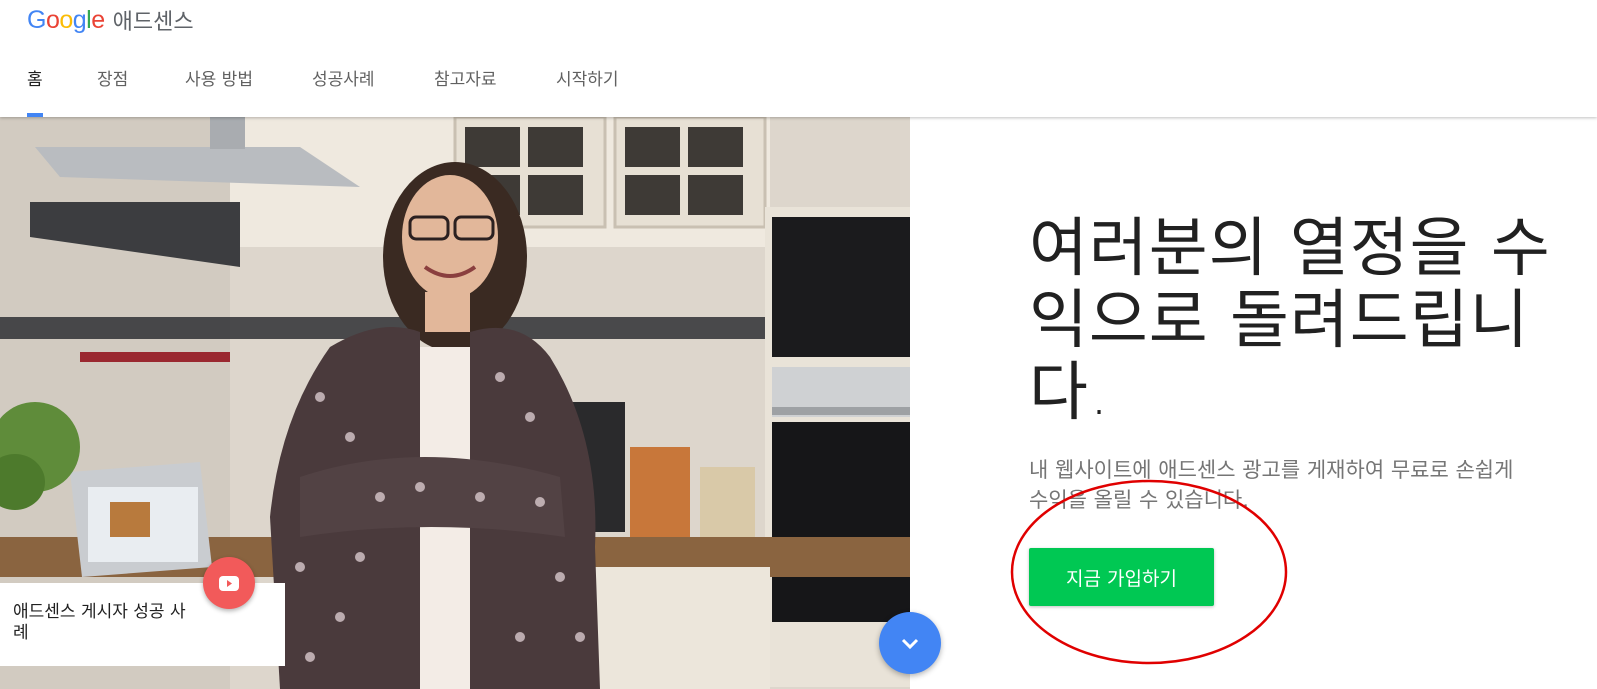  I want to click on signup-button: 지금 가입하기, so click(1121, 577).